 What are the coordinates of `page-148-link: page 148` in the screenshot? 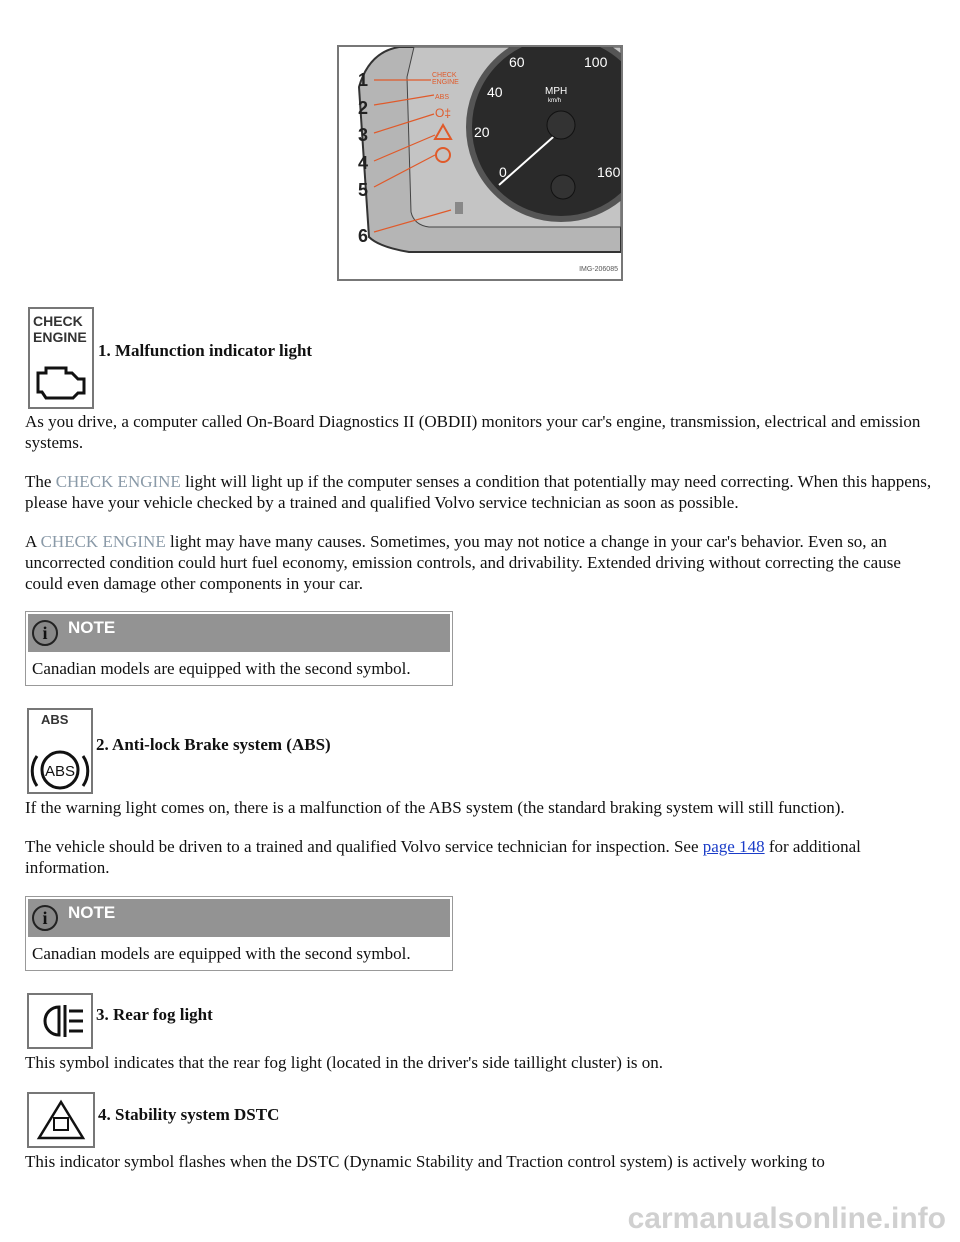 It's located at (734, 846).